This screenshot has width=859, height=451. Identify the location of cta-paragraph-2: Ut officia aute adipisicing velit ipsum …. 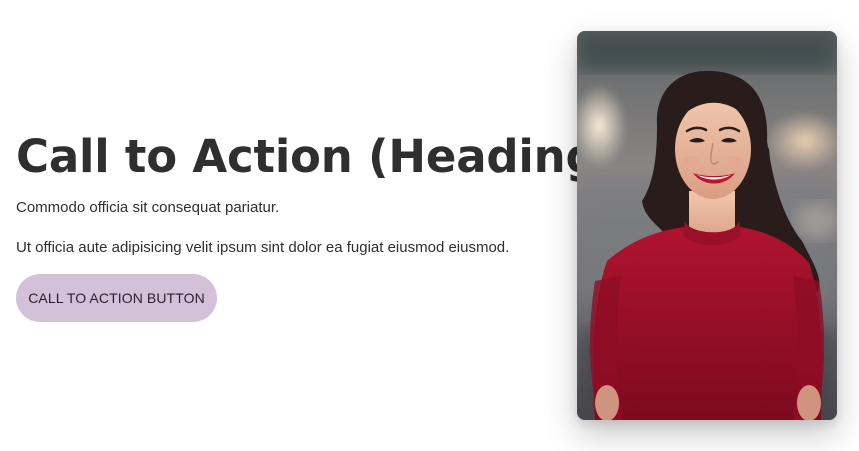
(263, 247).